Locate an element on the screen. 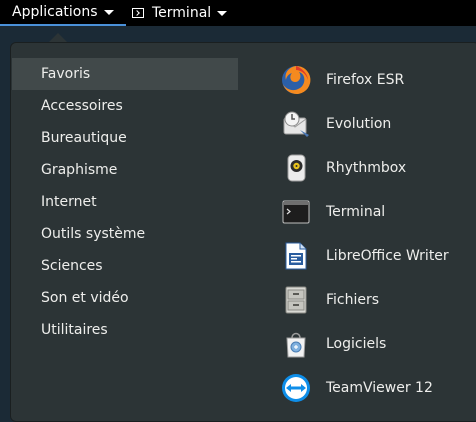 Image resolution: width=476 pixels, height=422 pixels. teamviewer-icon is located at coordinates (296, 388).